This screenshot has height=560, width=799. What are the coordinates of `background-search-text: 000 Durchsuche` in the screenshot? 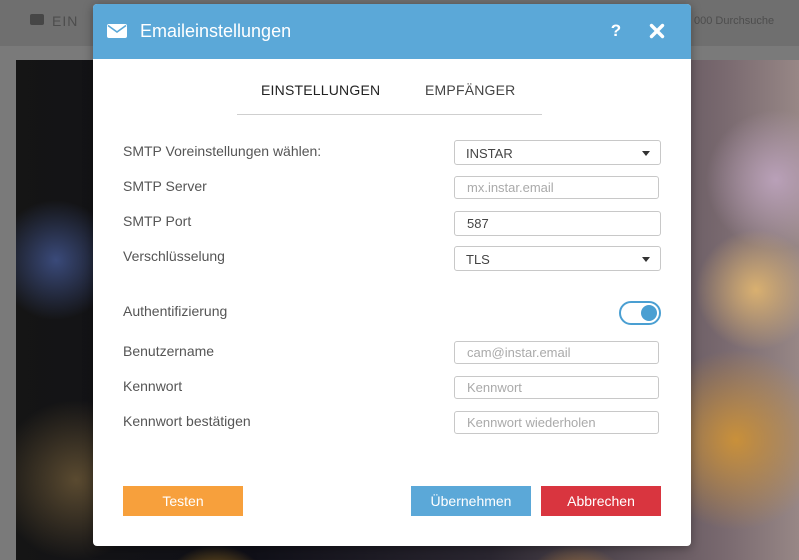 It's located at (734, 21).